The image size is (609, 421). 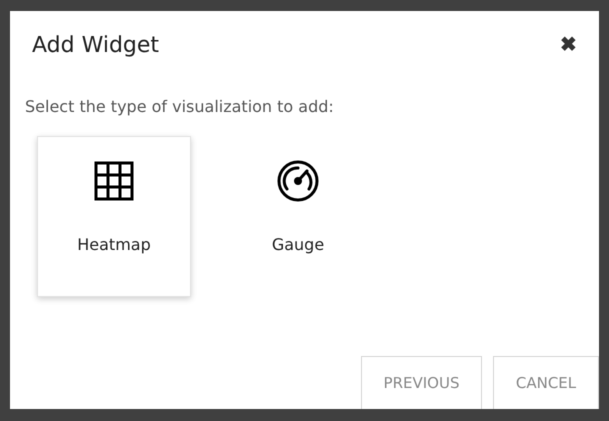 I want to click on widget-option: Heatmap, so click(x=114, y=216).